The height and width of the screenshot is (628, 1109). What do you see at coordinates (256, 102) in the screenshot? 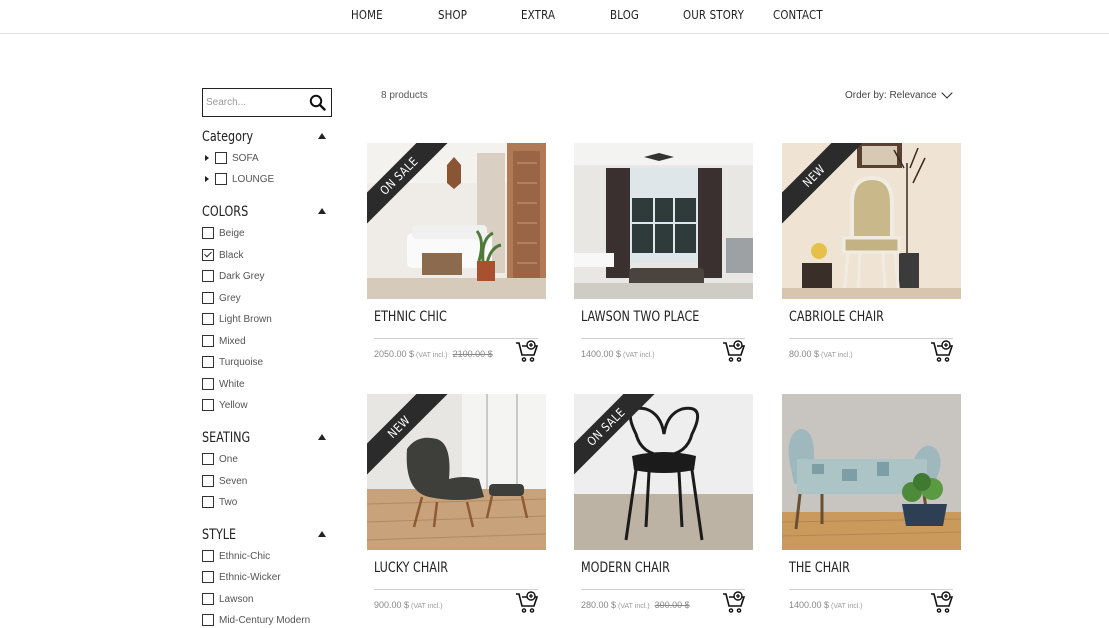
I see `search-input` at bounding box center [256, 102].